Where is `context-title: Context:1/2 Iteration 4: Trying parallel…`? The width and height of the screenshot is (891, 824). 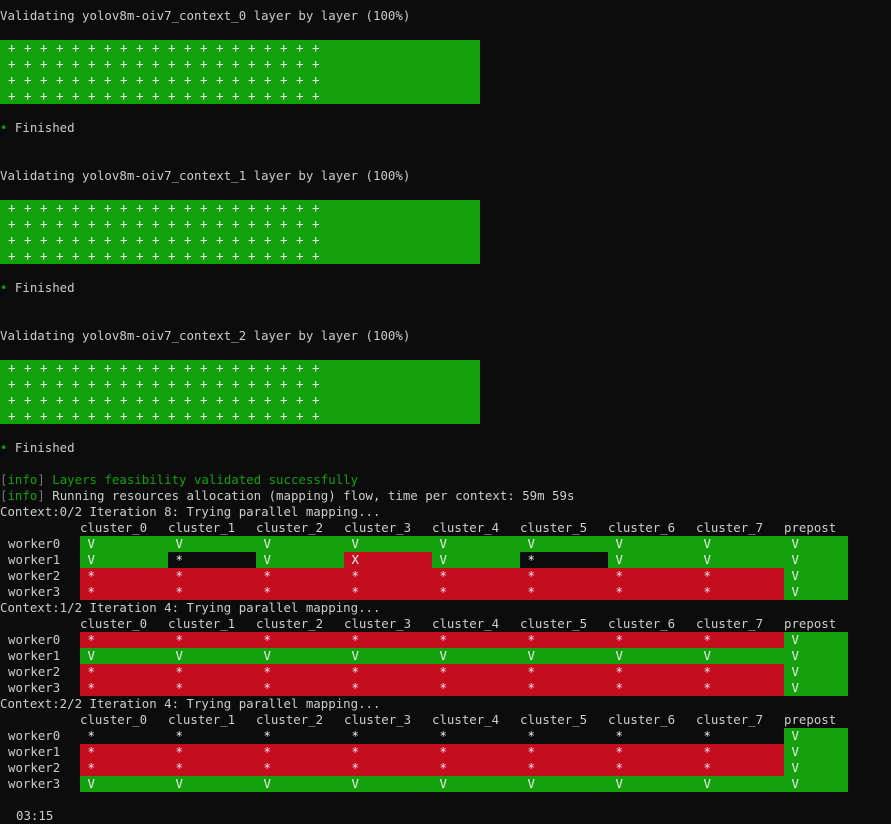 context-title: Context:1/2 Iteration 4: Trying parallel… is located at coordinates (190, 607).